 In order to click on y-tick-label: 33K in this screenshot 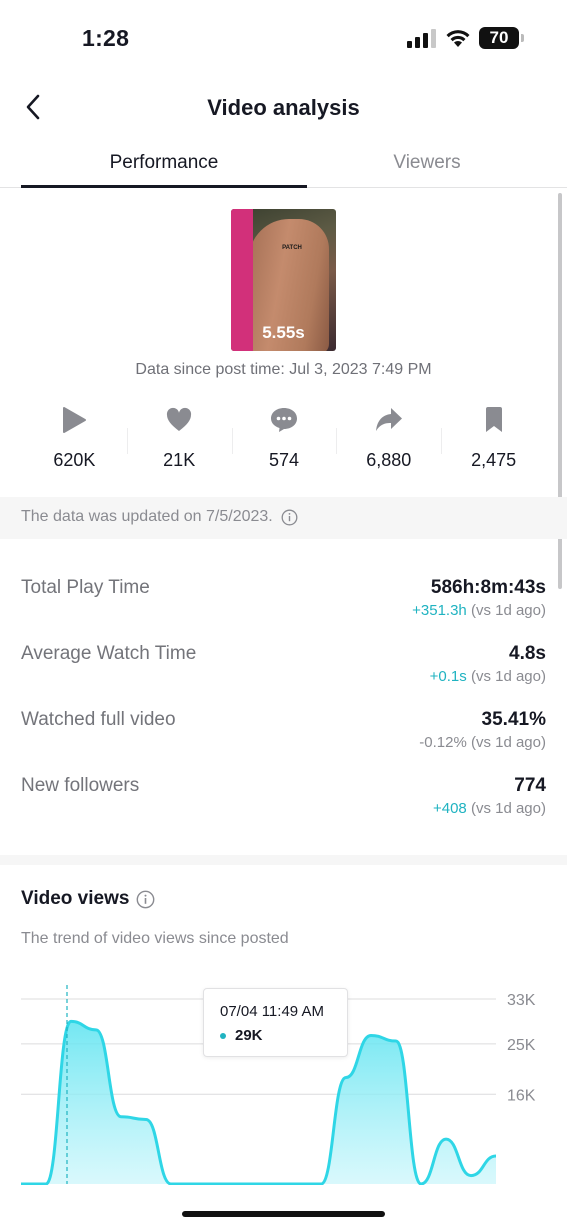, I will do `click(521, 1000)`.